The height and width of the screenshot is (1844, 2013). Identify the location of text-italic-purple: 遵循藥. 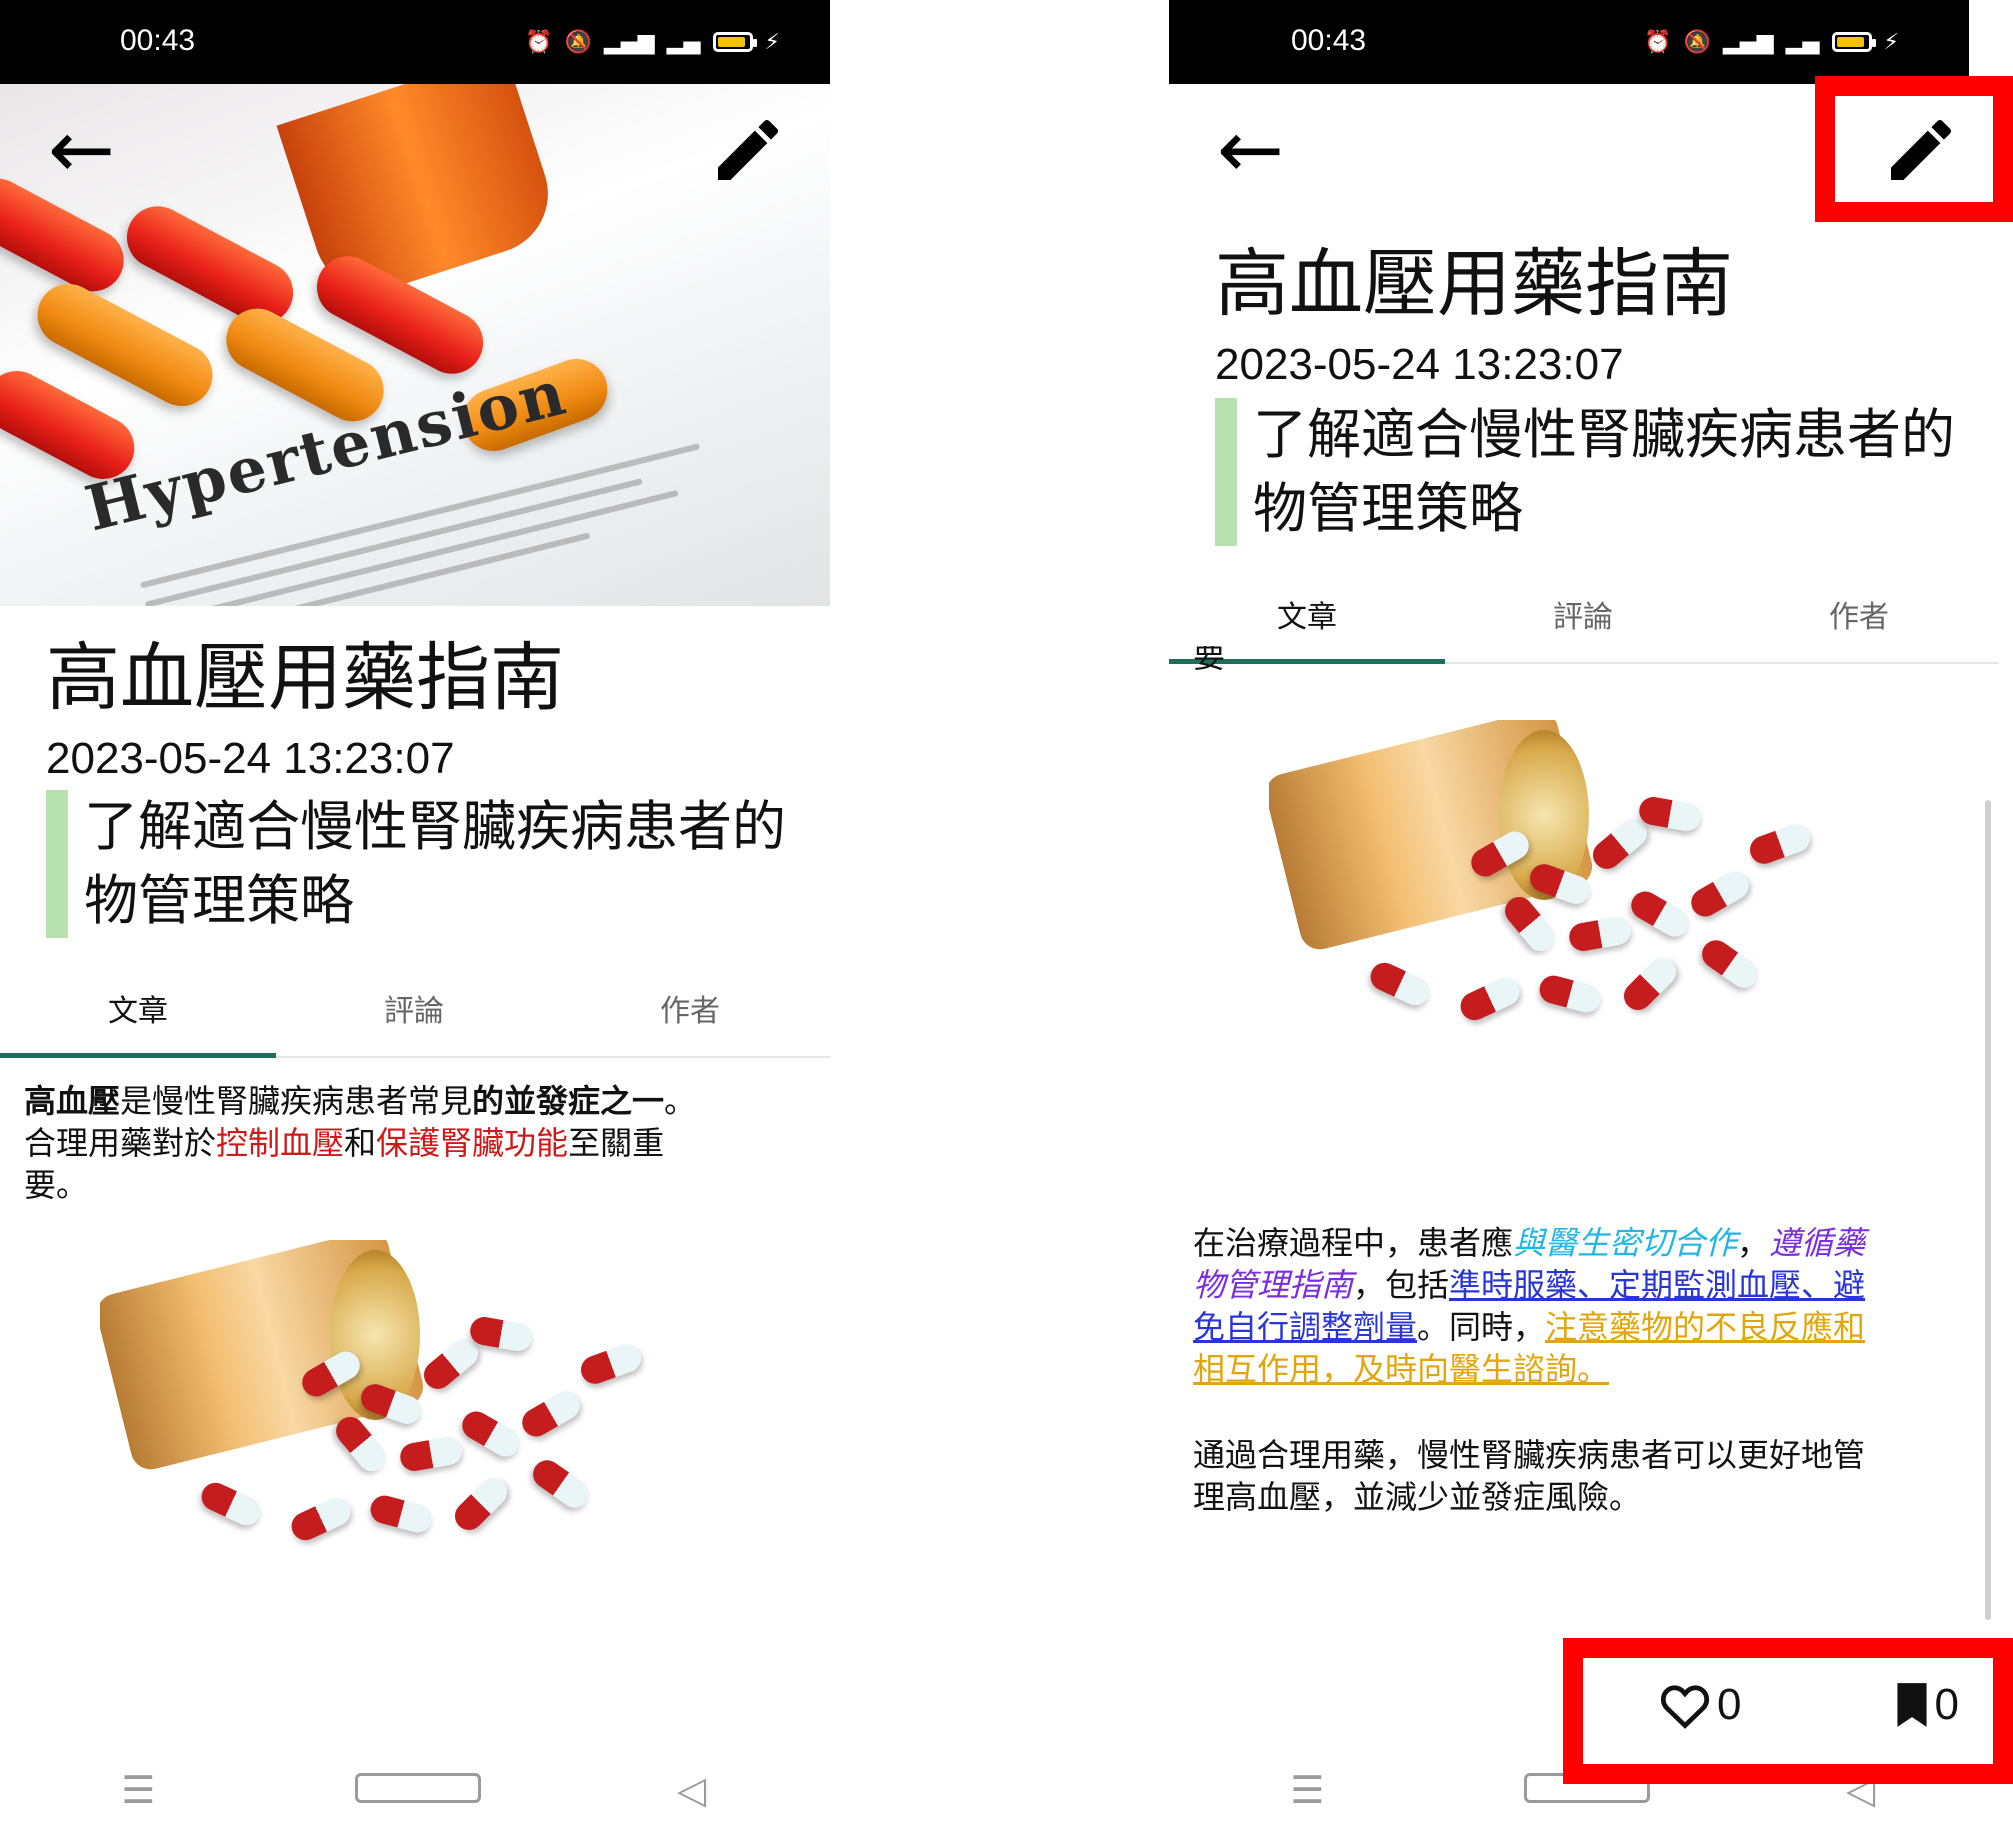
(1817, 1243).